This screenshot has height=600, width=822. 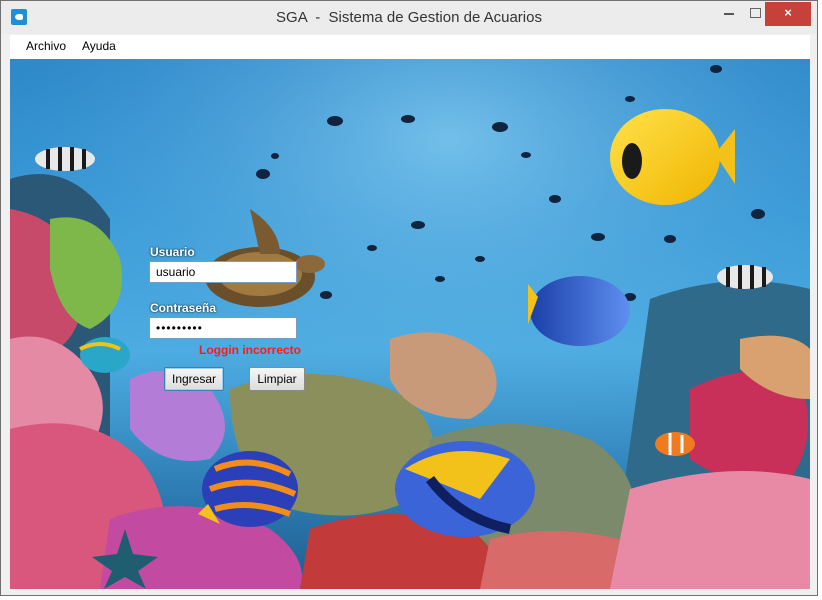 I want to click on menu-bar: Archivo Ayuda, so click(x=410, y=47).